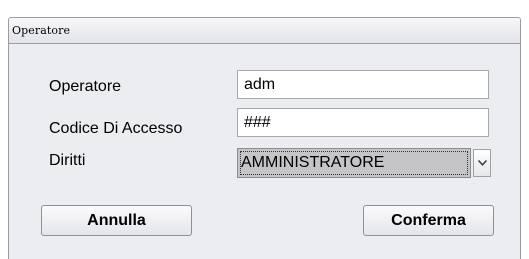 This screenshot has height=259, width=529. Describe the element at coordinates (116, 128) in the screenshot. I see `access-code-label: Codice Di Accesso` at that location.